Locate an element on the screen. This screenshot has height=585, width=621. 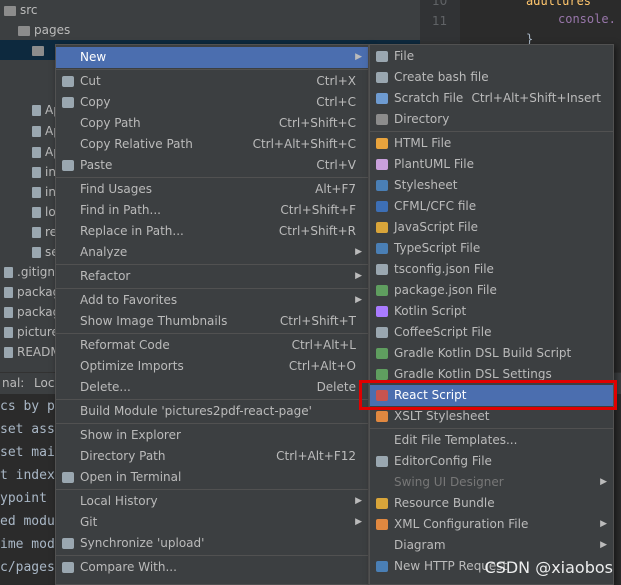
menu-item-label: Synchronize 'upload' is located at coordinates (142, 543).